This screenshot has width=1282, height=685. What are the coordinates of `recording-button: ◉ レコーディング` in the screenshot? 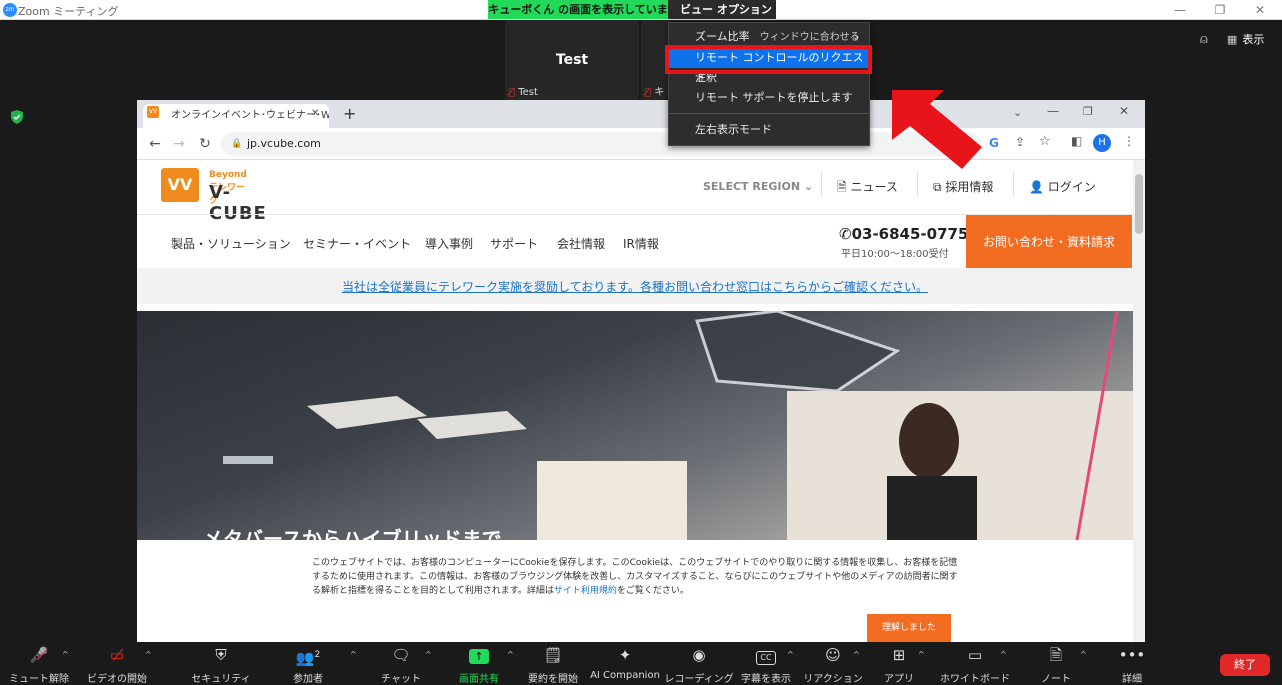 It's located at (699, 665).